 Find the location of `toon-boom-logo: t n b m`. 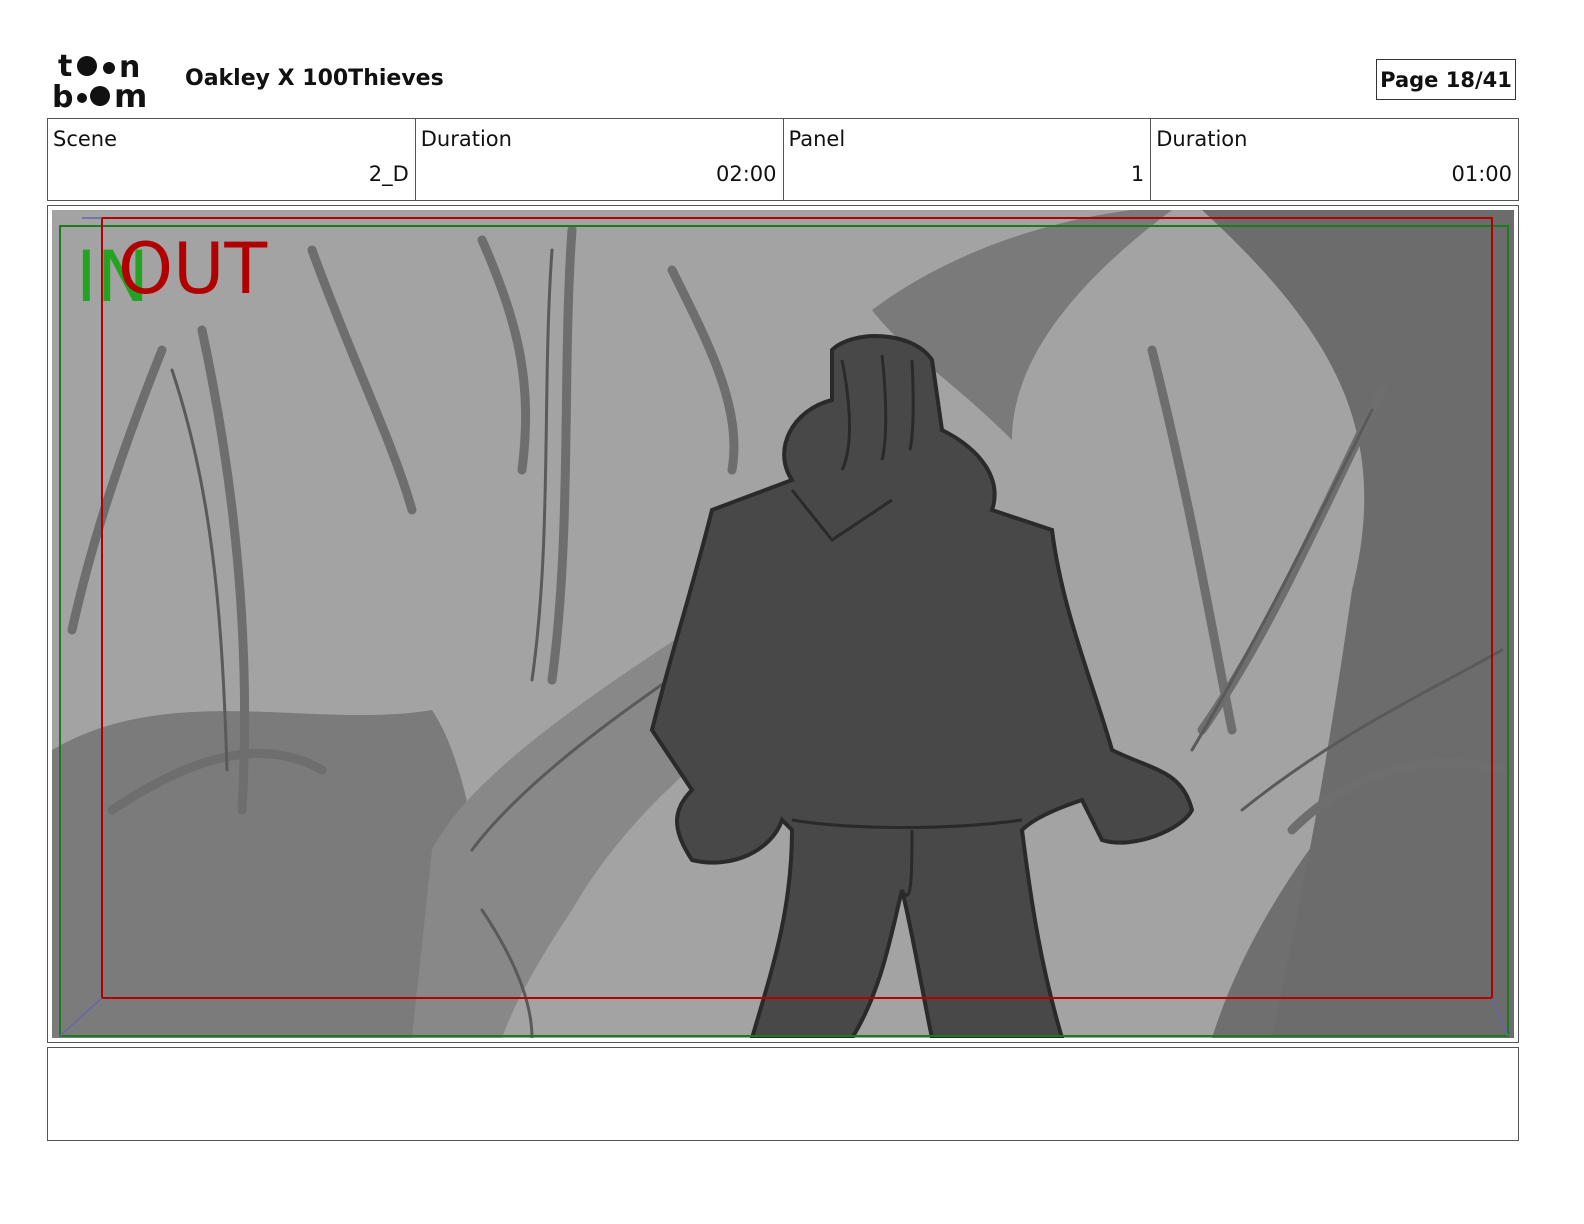

toon-boom-logo: t n b m is located at coordinates (107, 82).